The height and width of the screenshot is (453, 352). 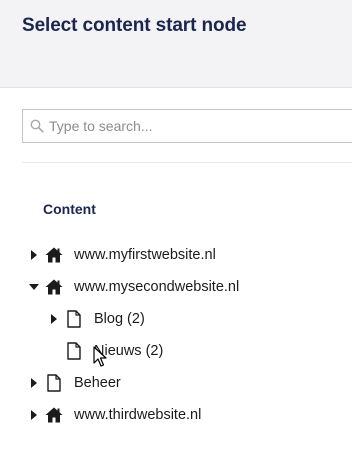 I want to click on tree-item-myfirstwebsite: www.myfirstwebsite.nl, so click(x=122, y=255).